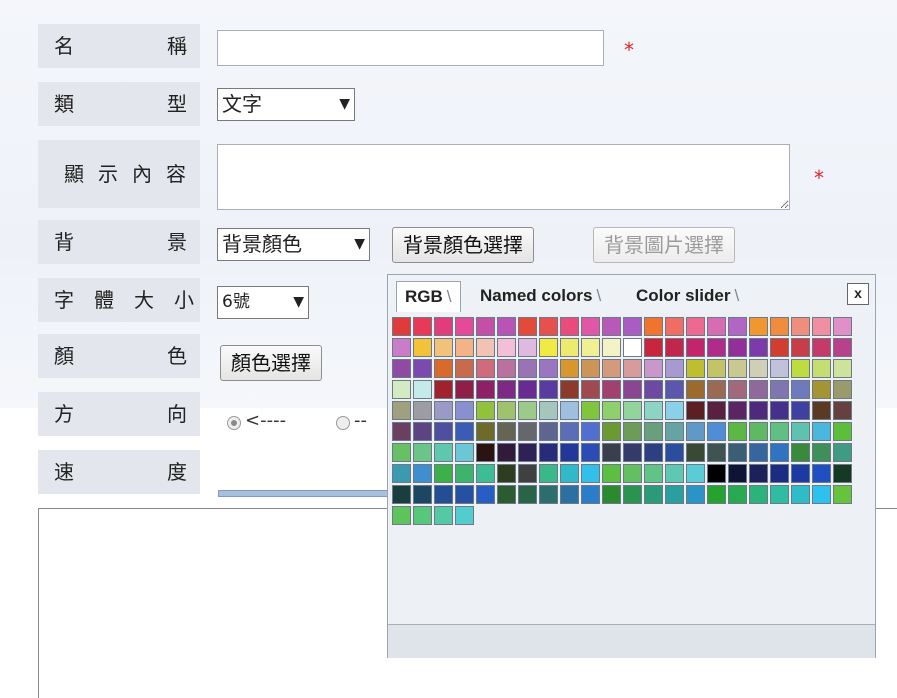  What do you see at coordinates (540, 296) in the screenshot?
I see `tab-named-colors: Named colors \` at bounding box center [540, 296].